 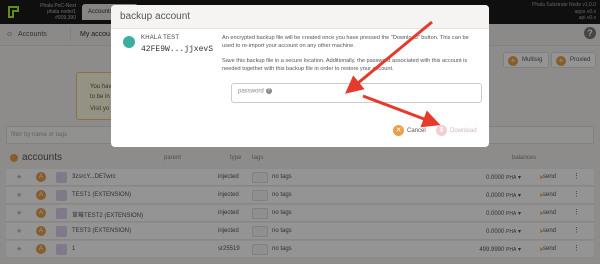 I want to click on annotation-arrows, so click(x=393, y=74).